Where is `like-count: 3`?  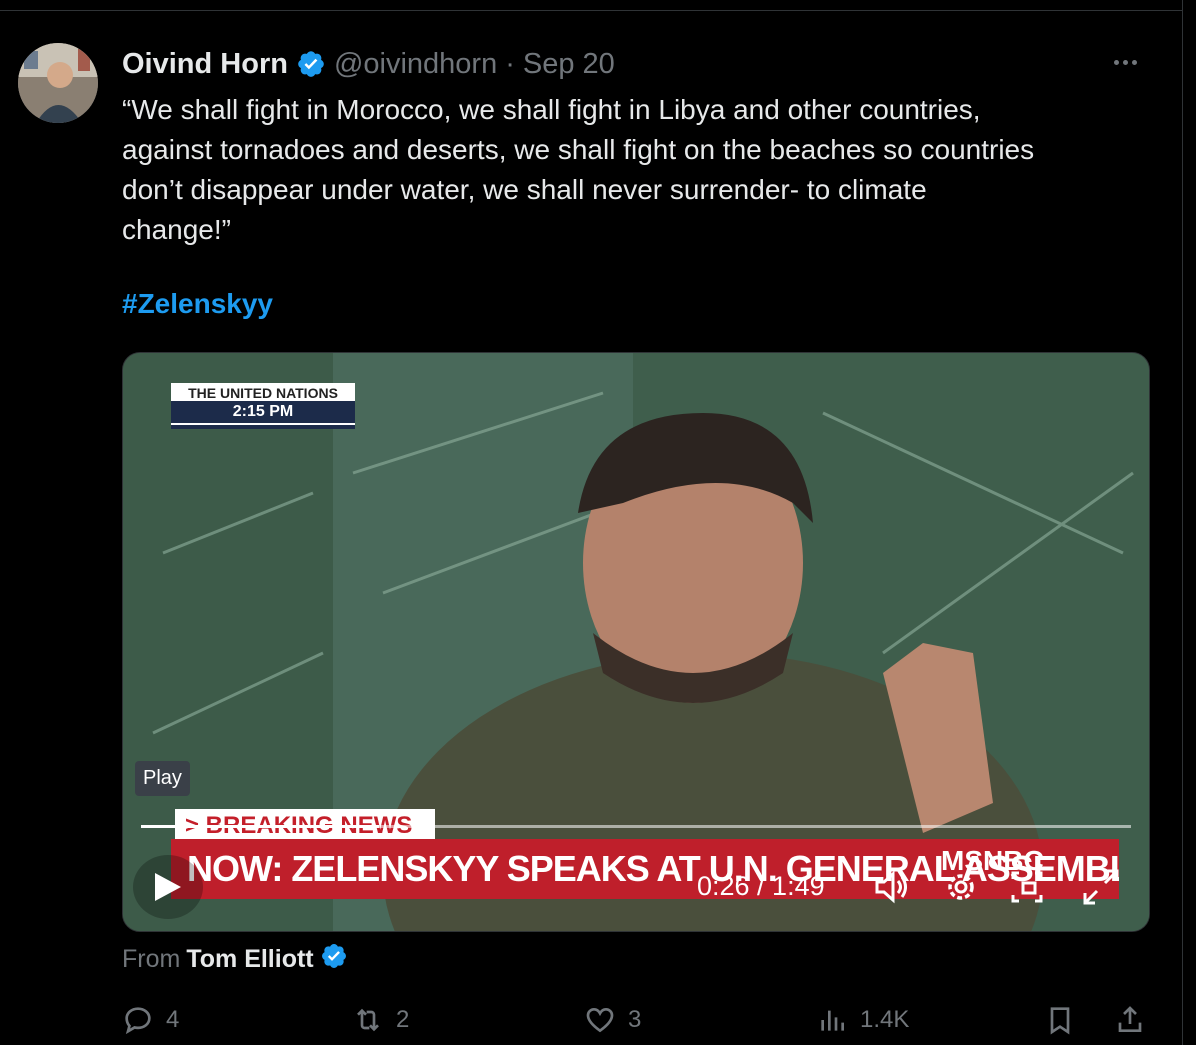
like-count: 3 is located at coordinates (635, 1019).